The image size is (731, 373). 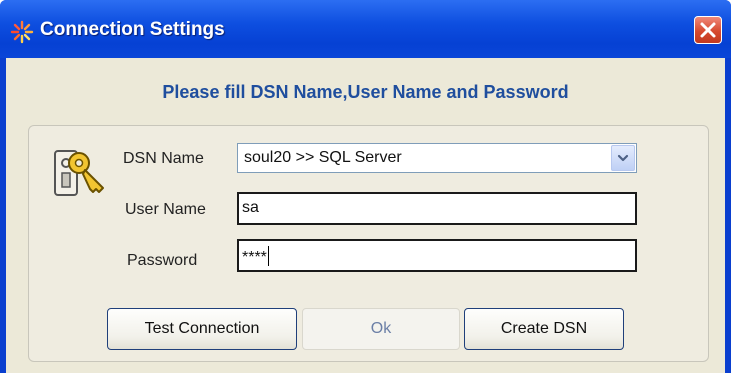 I want to click on dsn-name-label: DSN Name, so click(x=163, y=158).